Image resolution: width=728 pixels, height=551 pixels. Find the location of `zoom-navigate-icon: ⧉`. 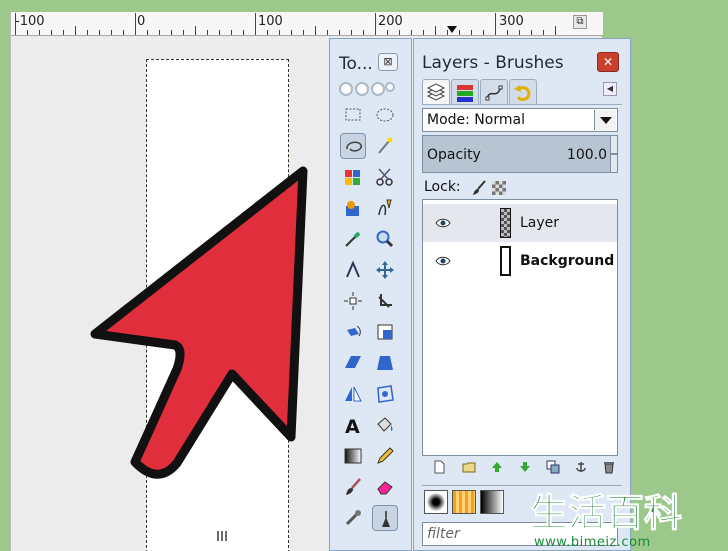

zoom-navigate-icon: ⧉ is located at coordinates (580, 22).